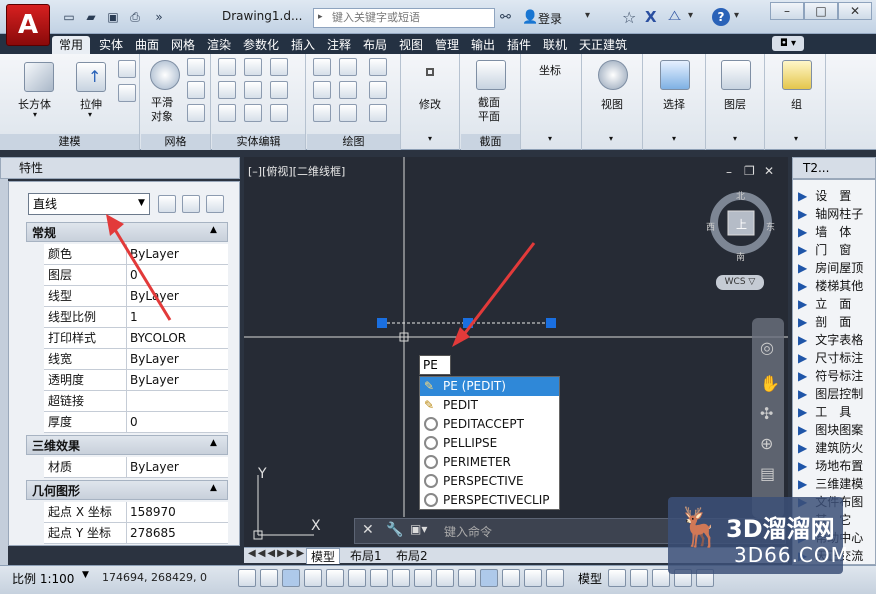 The width and height of the screenshot is (876, 594). I want to click on maximize-button: □, so click(821, 11).